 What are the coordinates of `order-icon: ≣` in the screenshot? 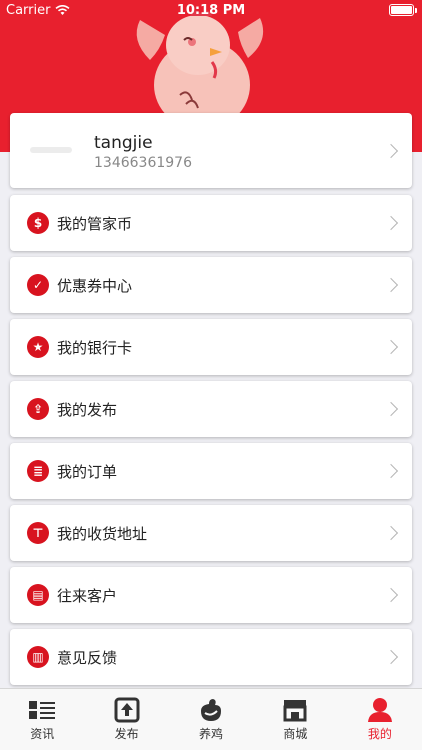 It's located at (38, 471).